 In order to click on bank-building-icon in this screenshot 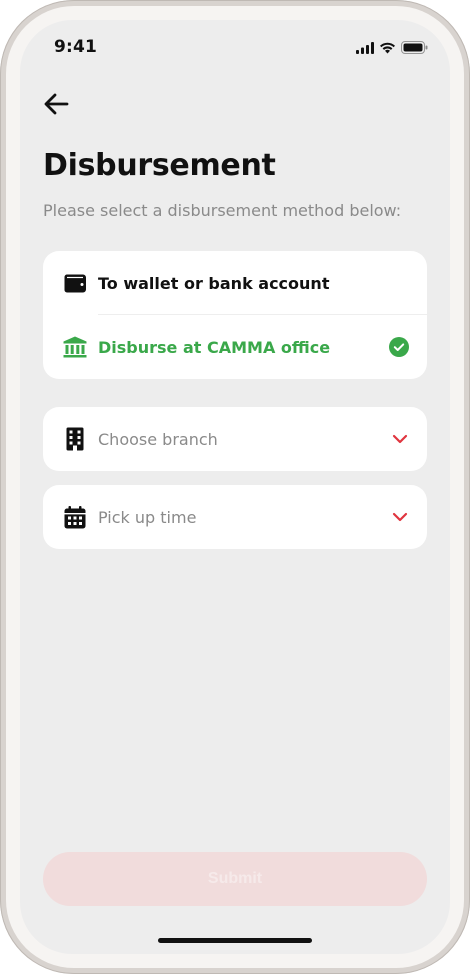, I will do `click(75, 347)`.